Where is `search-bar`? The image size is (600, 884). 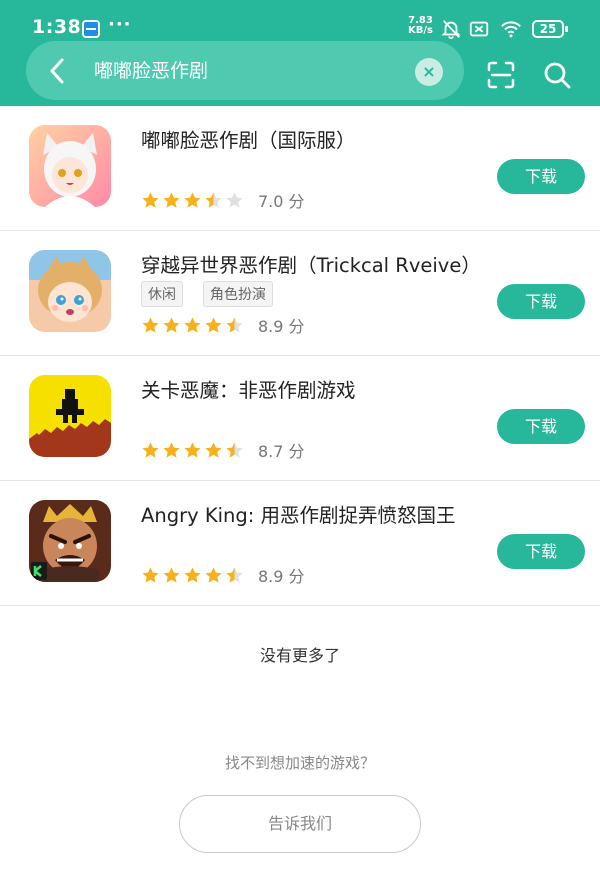 search-bar is located at coordinates (245, 70).